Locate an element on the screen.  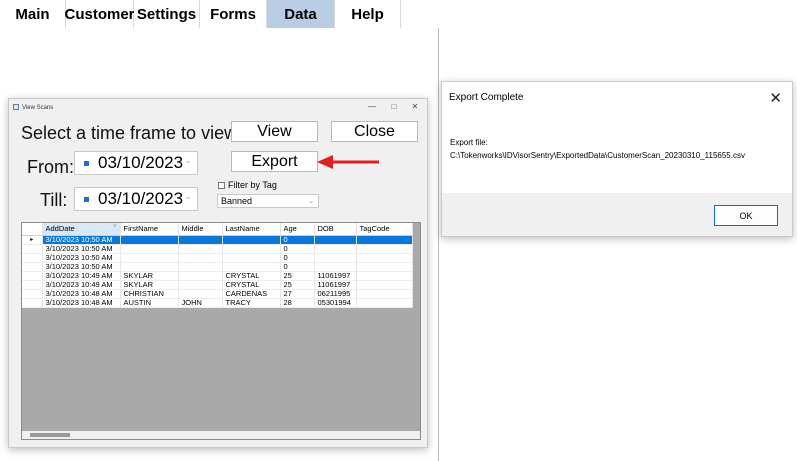
ok-button: OK is located at coordinates (746, 215).